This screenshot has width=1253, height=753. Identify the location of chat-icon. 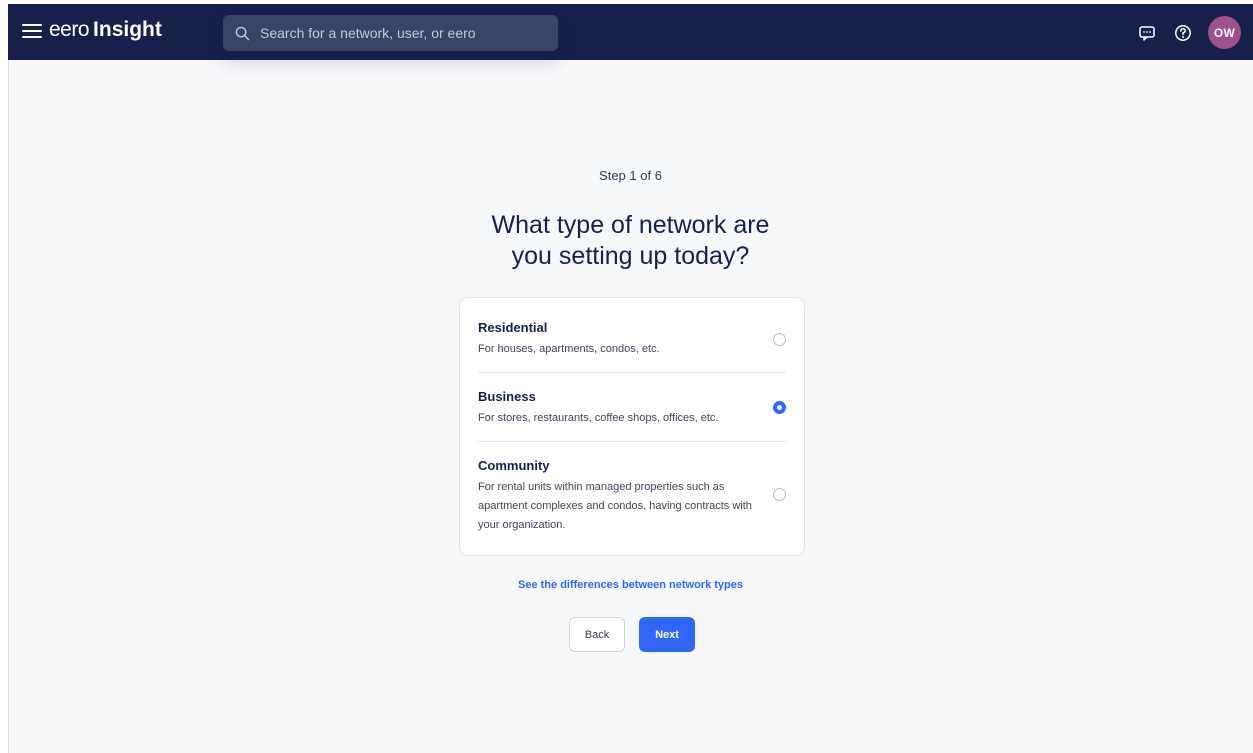
(1147, 33).